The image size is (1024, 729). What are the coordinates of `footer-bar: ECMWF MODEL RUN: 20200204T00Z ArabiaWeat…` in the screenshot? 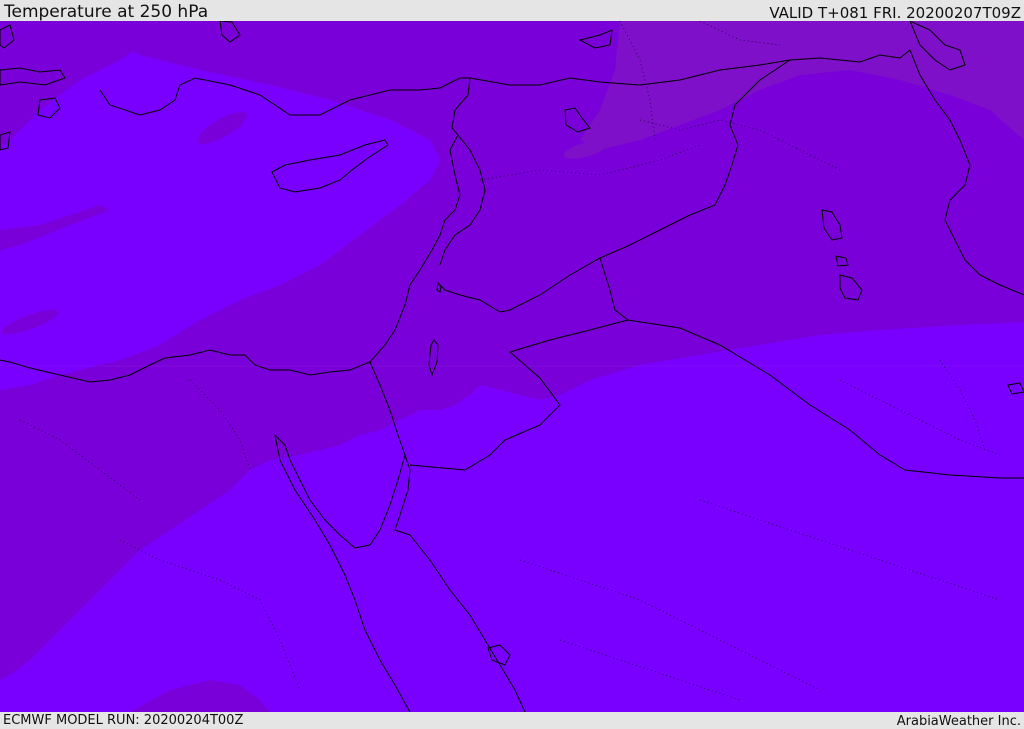 It's located at (512, 720).